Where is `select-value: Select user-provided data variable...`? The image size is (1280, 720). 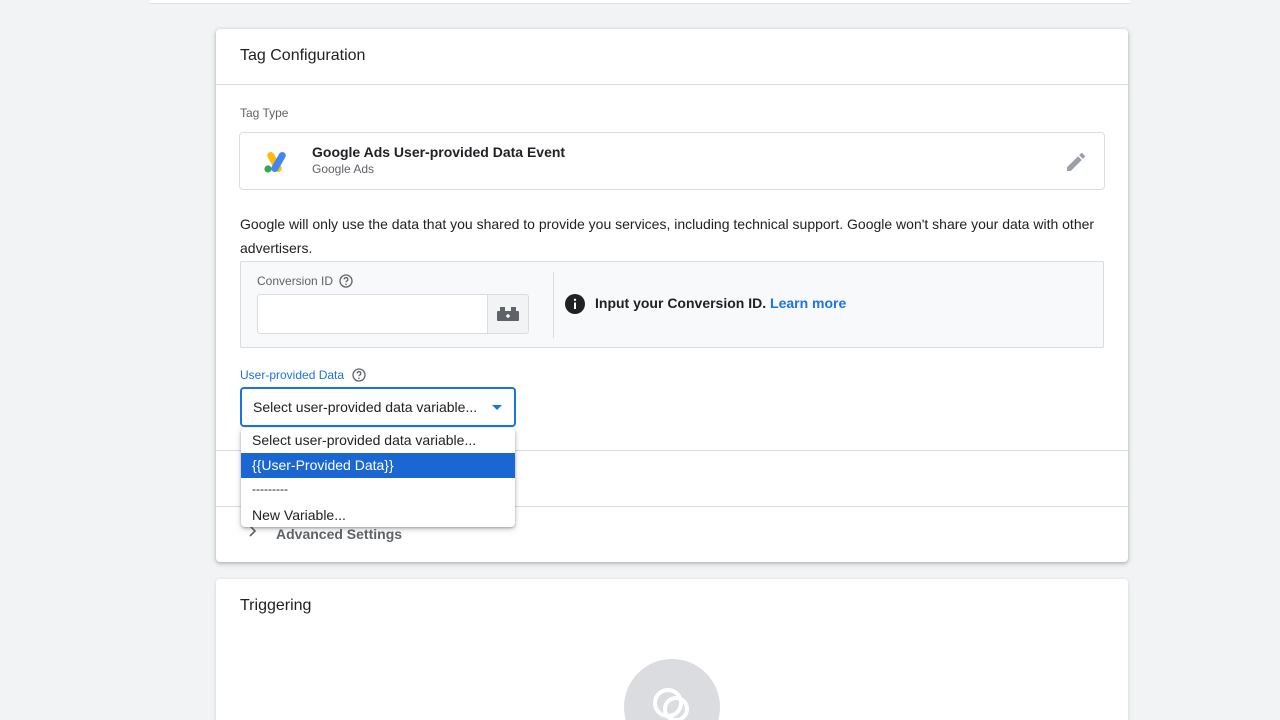
select-value: Select user-provided data variable... is located at coordinates (365, 407).